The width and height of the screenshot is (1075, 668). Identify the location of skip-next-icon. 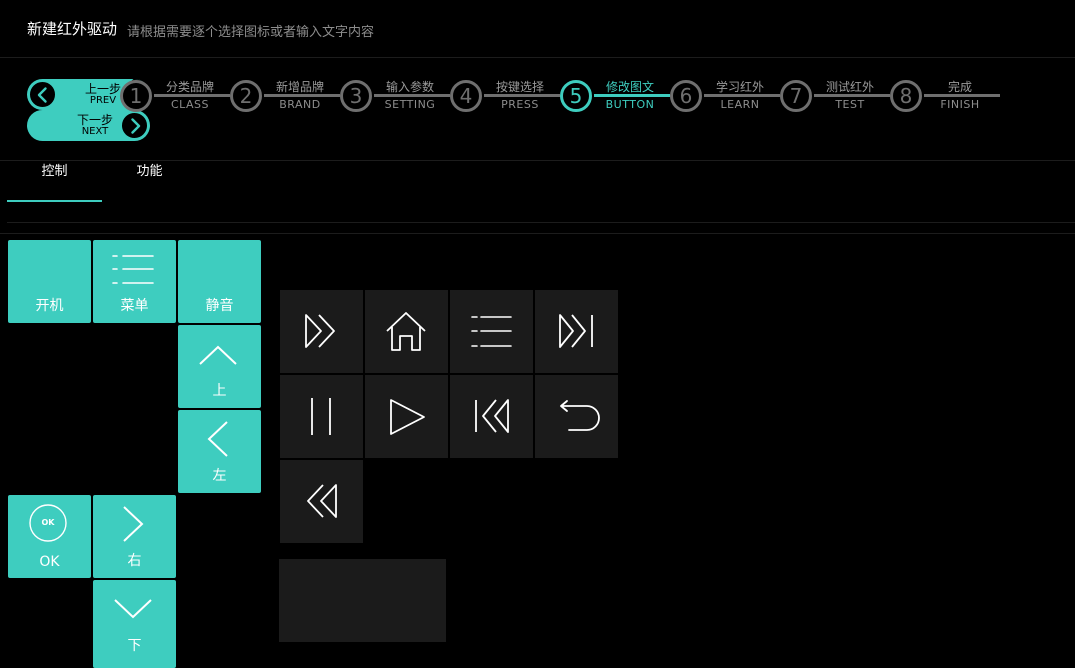
(576, 331).